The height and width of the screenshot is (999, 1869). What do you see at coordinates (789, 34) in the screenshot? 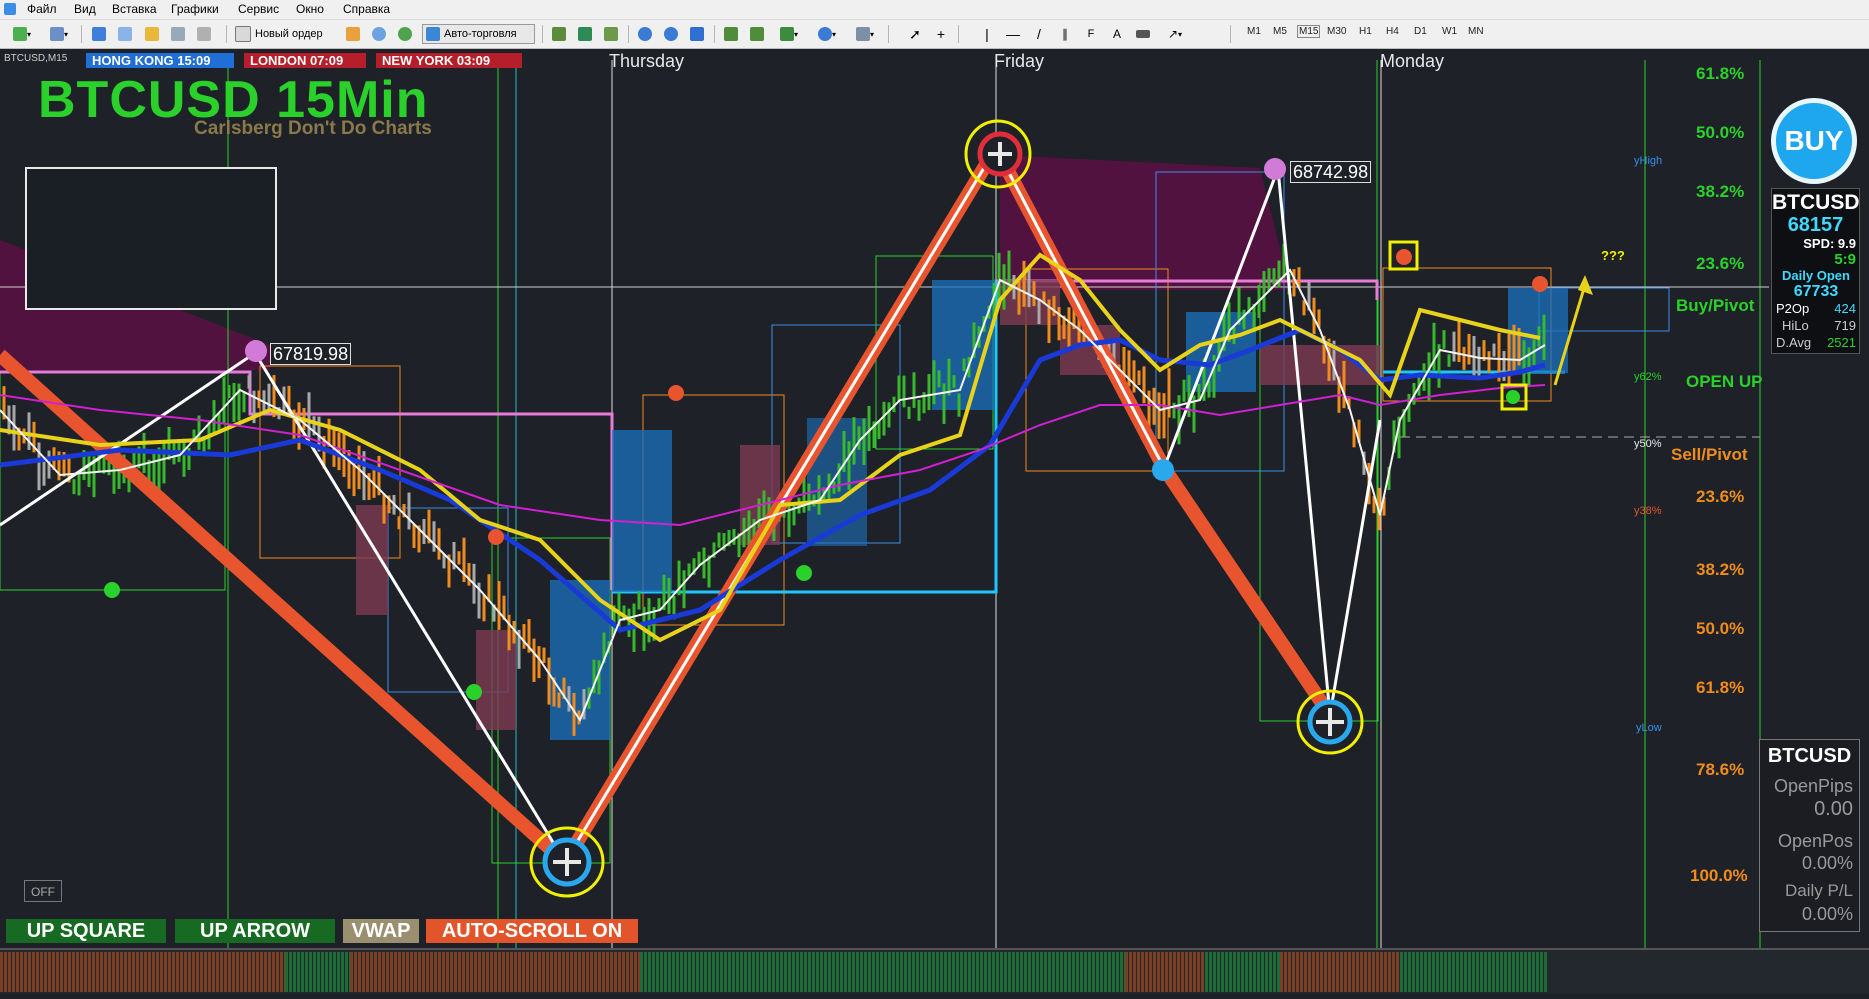
I see `indicators-button: ▾` at bounding box center [789, 34].